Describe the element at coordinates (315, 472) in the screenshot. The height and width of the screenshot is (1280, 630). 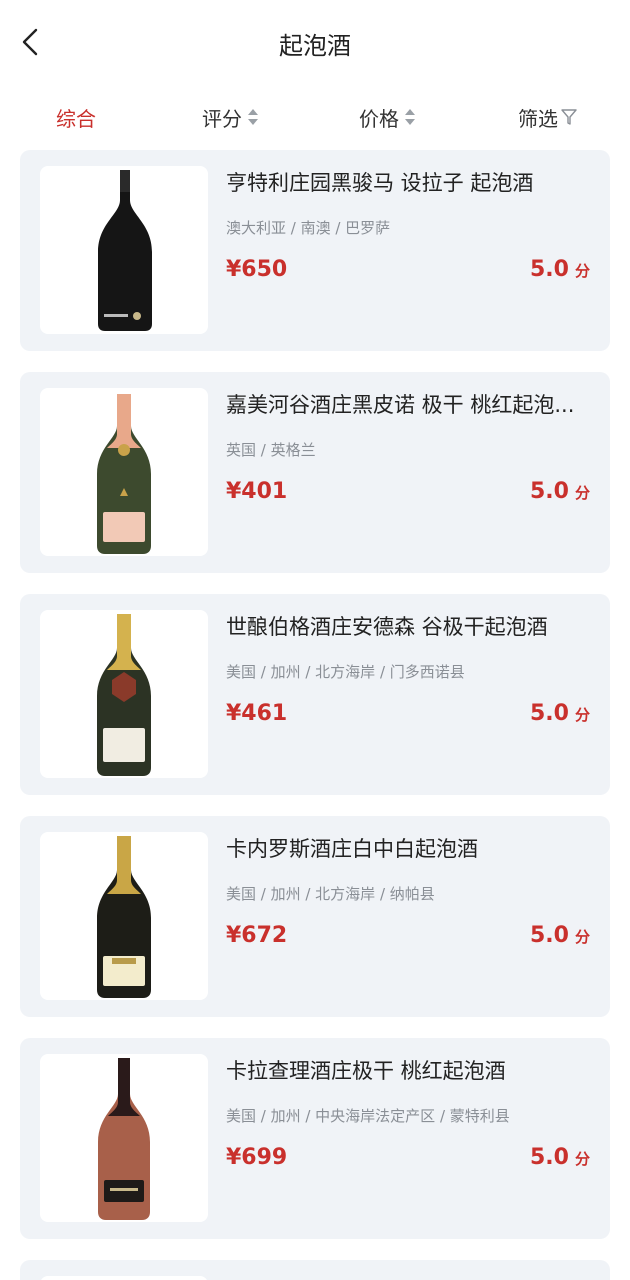
I see `product-card: 嘉美河谷酒庄黑皮诺 极干 桃红起泡... 英国 / 英格兰 ¥401 5.0 分` at that location.